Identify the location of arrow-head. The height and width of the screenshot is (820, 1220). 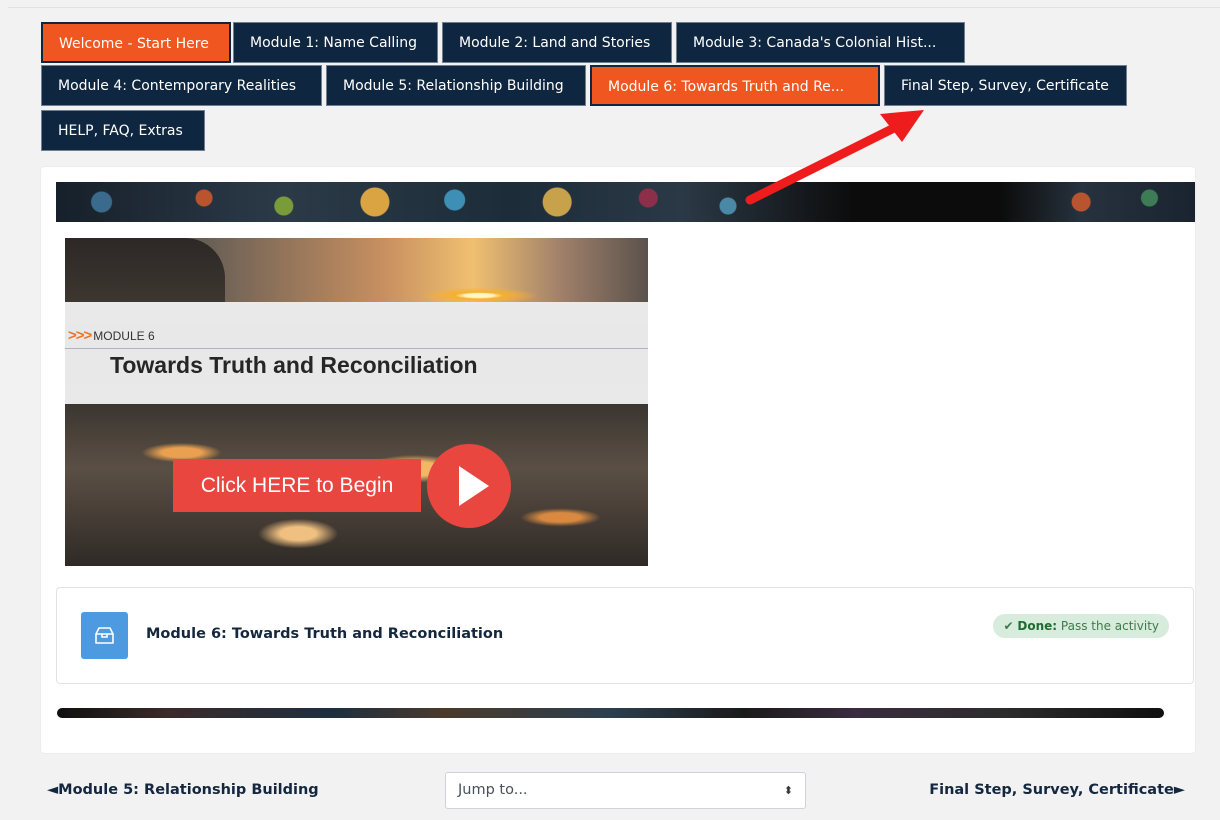
(902, 126).